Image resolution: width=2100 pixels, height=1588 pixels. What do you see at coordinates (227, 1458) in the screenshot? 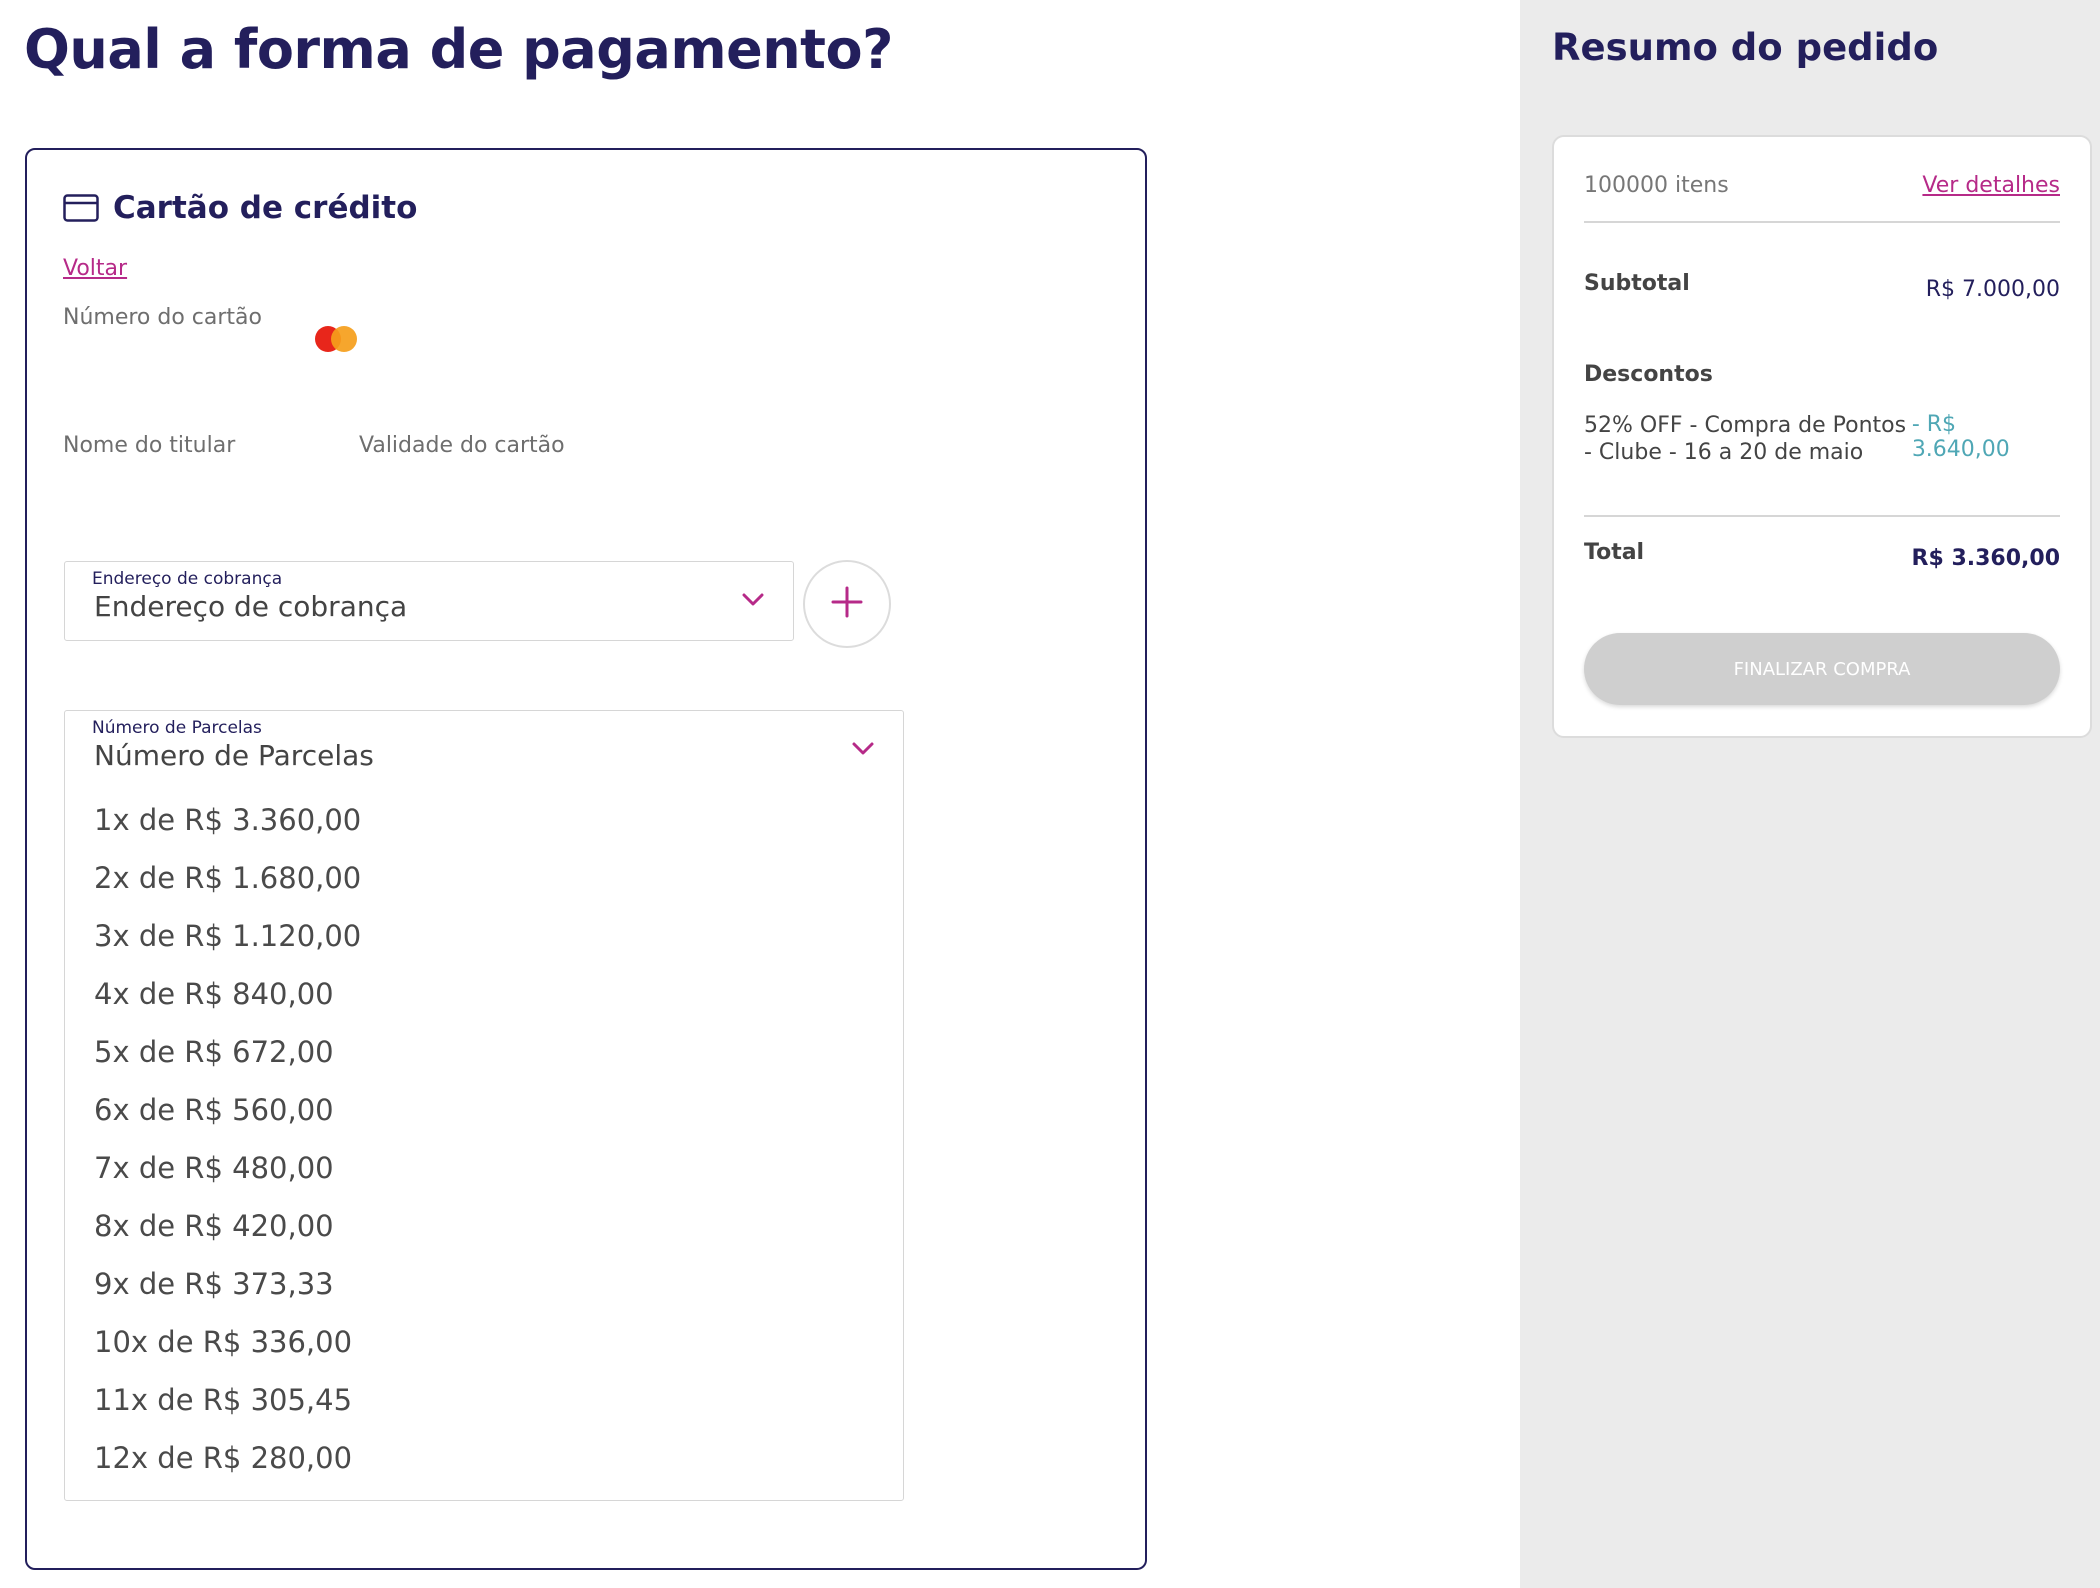
I see `installment-option-12: 12x de R$ 280,00` at bounding box center [227, 1458].